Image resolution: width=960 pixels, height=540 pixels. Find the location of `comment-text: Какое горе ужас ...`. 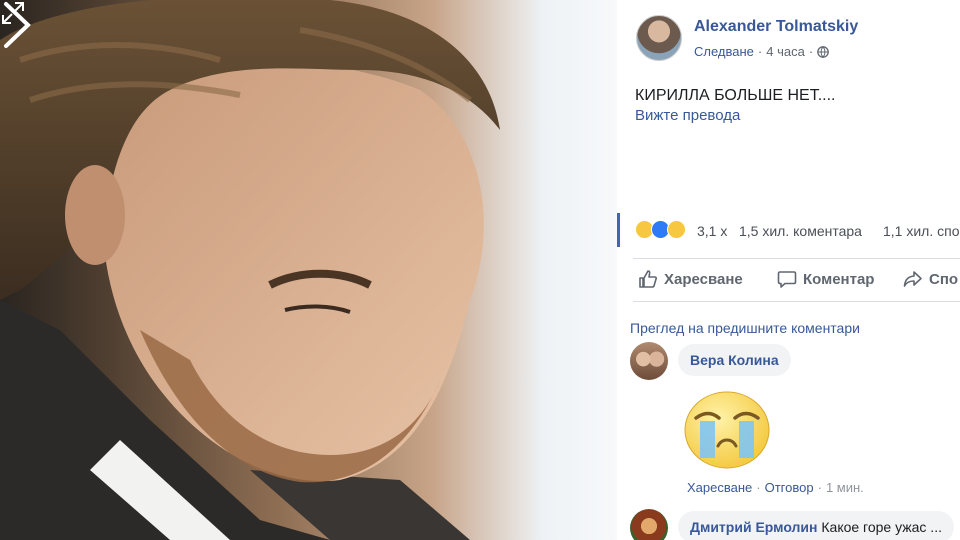

comment-text: Какое горе ужас ... is located at coordinates (881, 527).